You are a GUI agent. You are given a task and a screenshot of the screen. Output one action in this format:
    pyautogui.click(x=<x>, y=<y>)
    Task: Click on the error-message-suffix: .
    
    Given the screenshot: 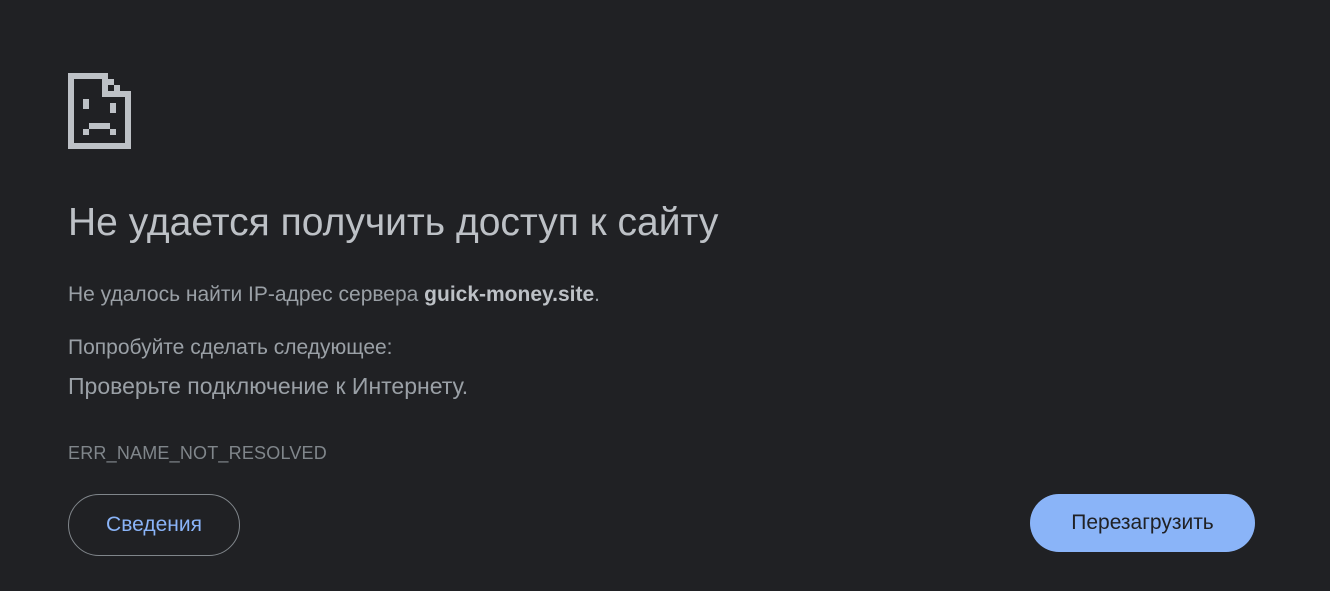 What is the action you would take?
    pyautogui.click(x=597, y=294)
    